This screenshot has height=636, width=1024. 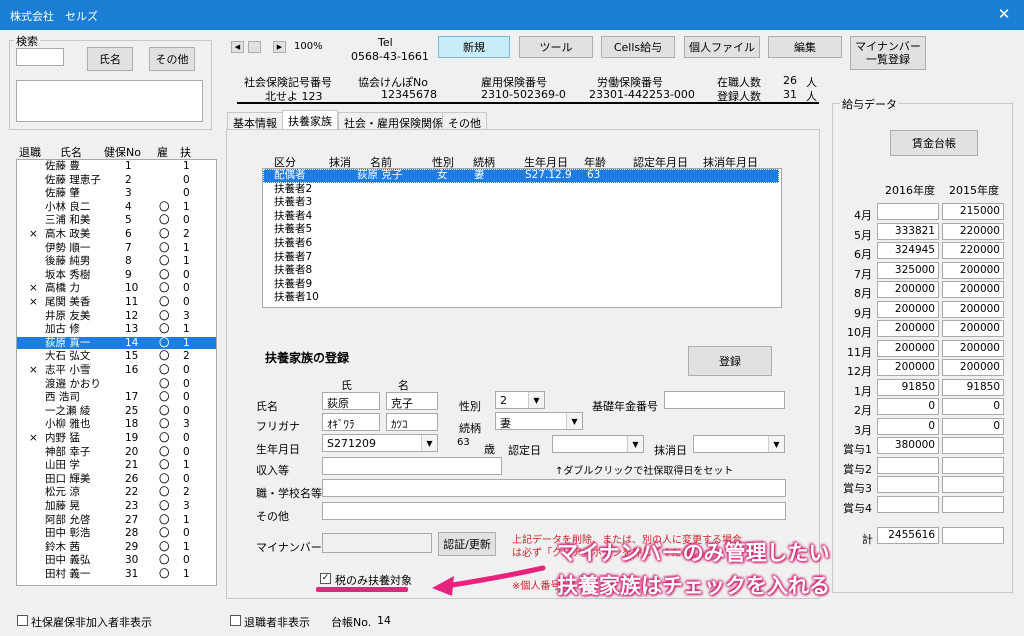 I want to click on total-2016: 2455616, so click(x=908, y=535).